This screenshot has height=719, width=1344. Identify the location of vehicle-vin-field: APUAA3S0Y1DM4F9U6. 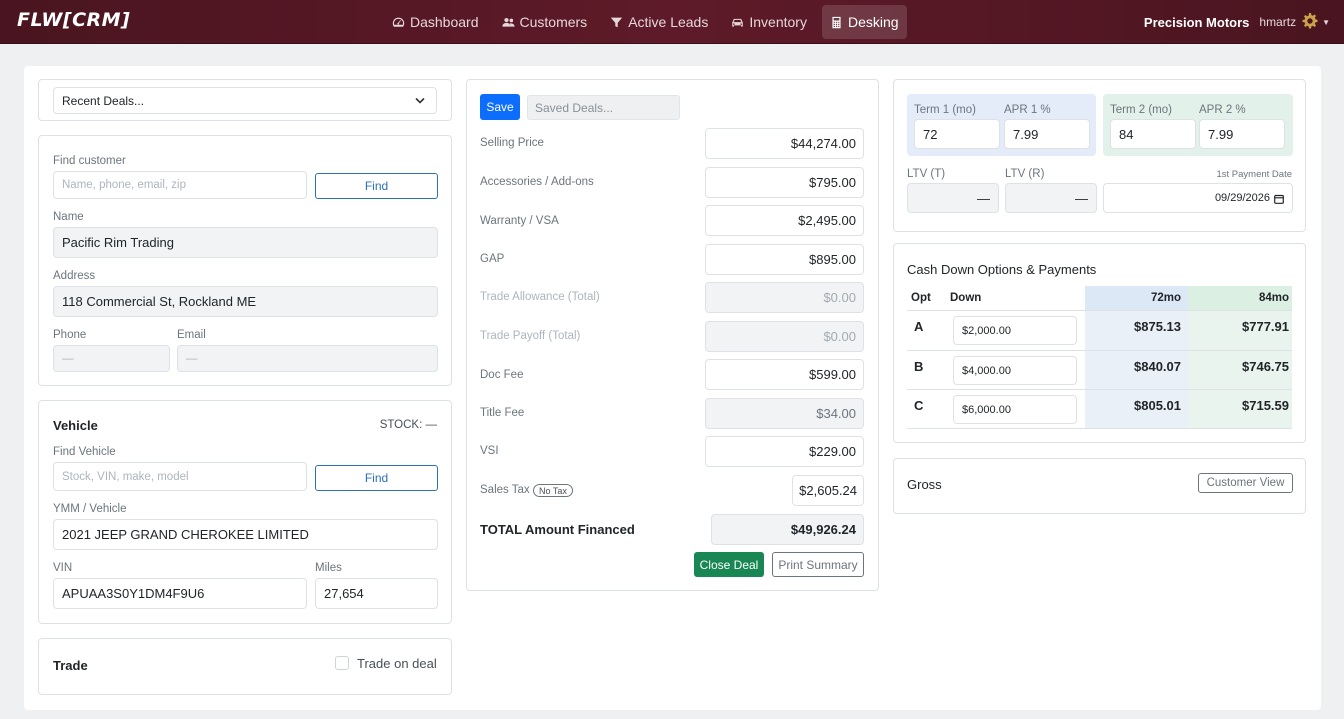
(180, 593).